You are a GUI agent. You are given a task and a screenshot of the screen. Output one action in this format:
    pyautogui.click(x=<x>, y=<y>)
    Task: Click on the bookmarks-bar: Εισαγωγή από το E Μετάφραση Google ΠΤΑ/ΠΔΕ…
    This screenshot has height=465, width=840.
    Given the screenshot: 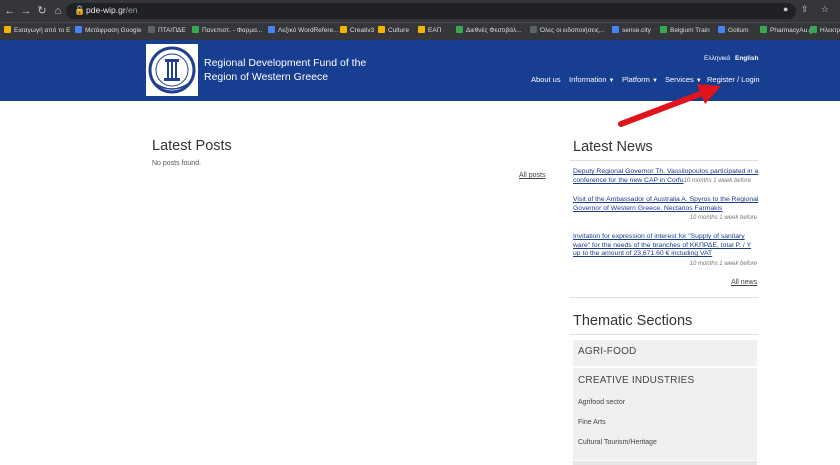 What is the action you would take?
    pyautogui.click(x=420, y=31)
    